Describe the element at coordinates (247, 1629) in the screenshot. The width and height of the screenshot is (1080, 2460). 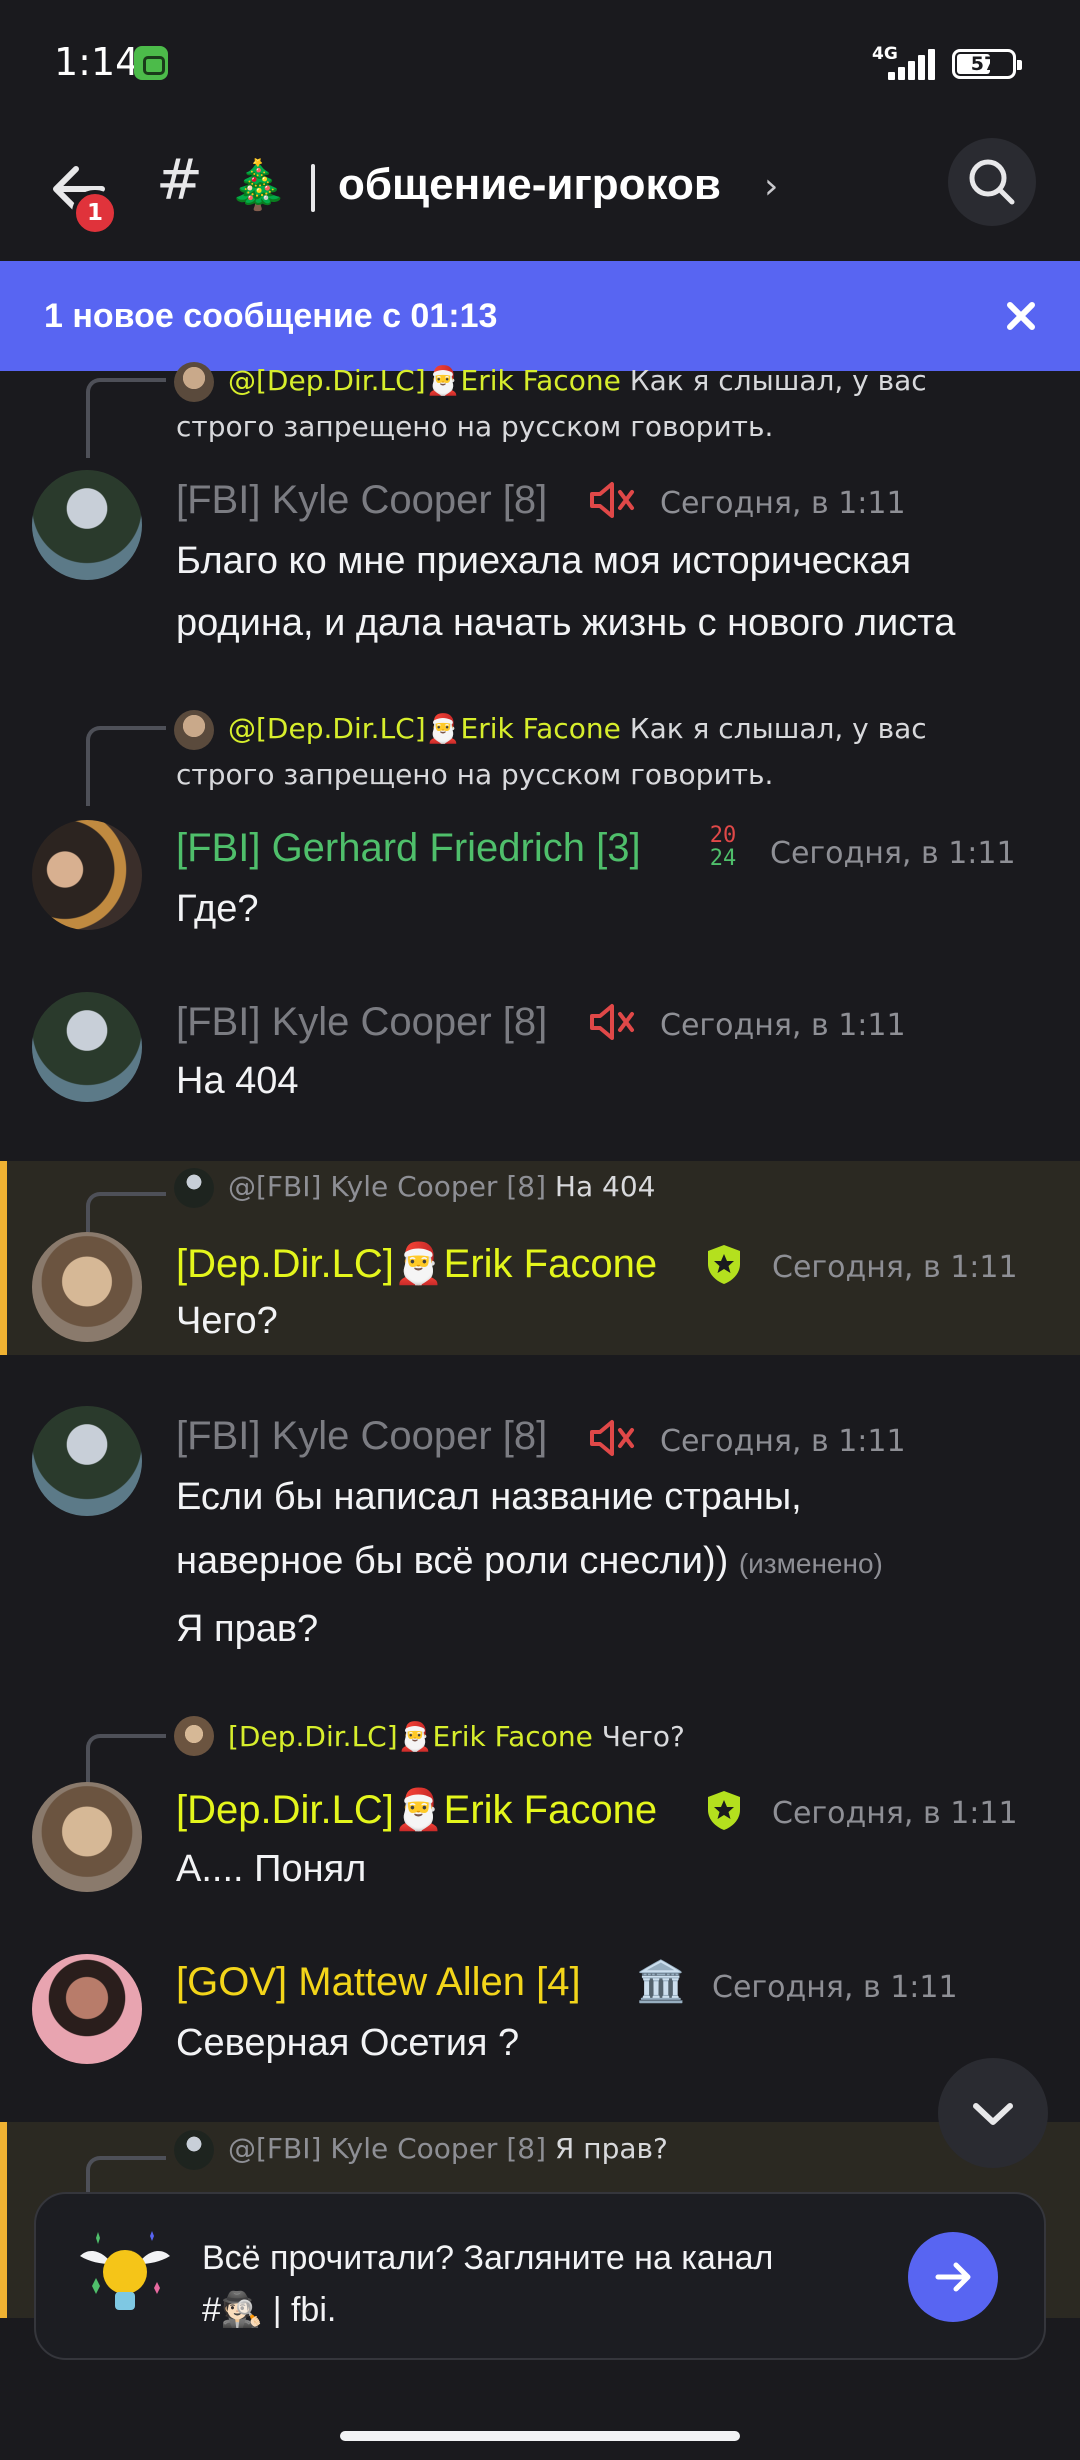
I see `message-body-line: Я прав?` at that location.